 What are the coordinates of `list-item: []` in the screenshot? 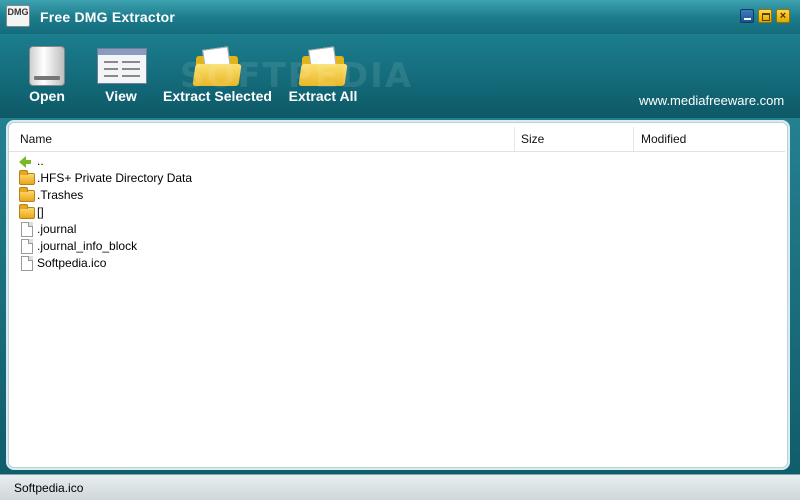 It's located at (397, 212).